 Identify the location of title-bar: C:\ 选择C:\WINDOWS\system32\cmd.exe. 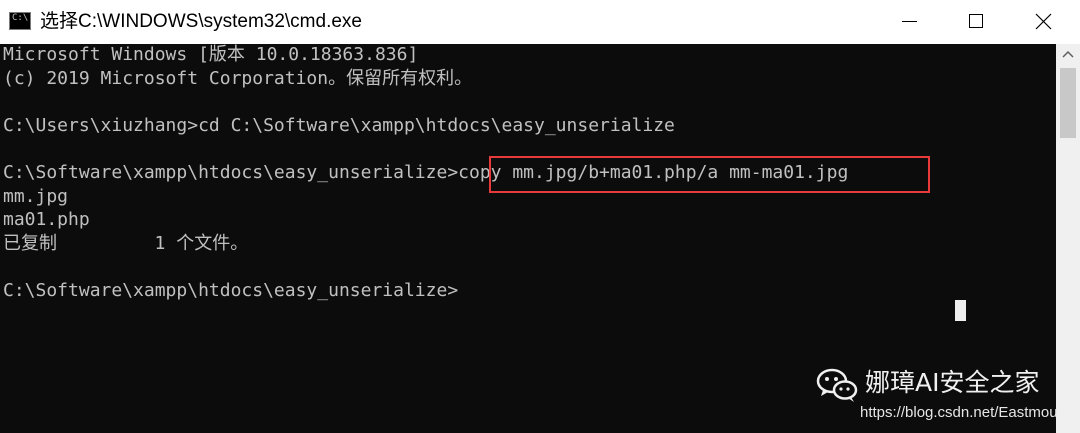
(540, 22).